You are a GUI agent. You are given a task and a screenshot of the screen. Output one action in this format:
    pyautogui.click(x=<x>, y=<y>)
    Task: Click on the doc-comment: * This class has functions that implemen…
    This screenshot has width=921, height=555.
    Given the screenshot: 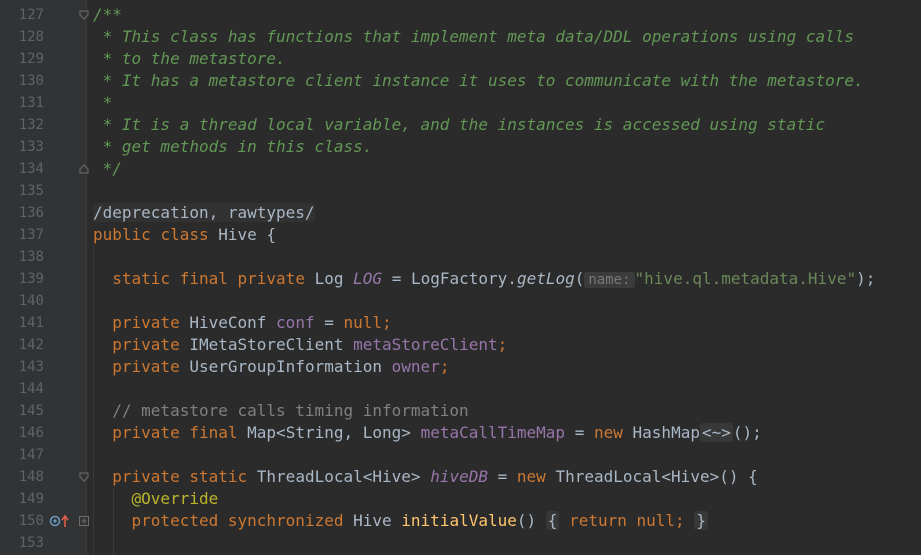 What is the action you would take?
    pyautogui.click(x=473, y=36)
    